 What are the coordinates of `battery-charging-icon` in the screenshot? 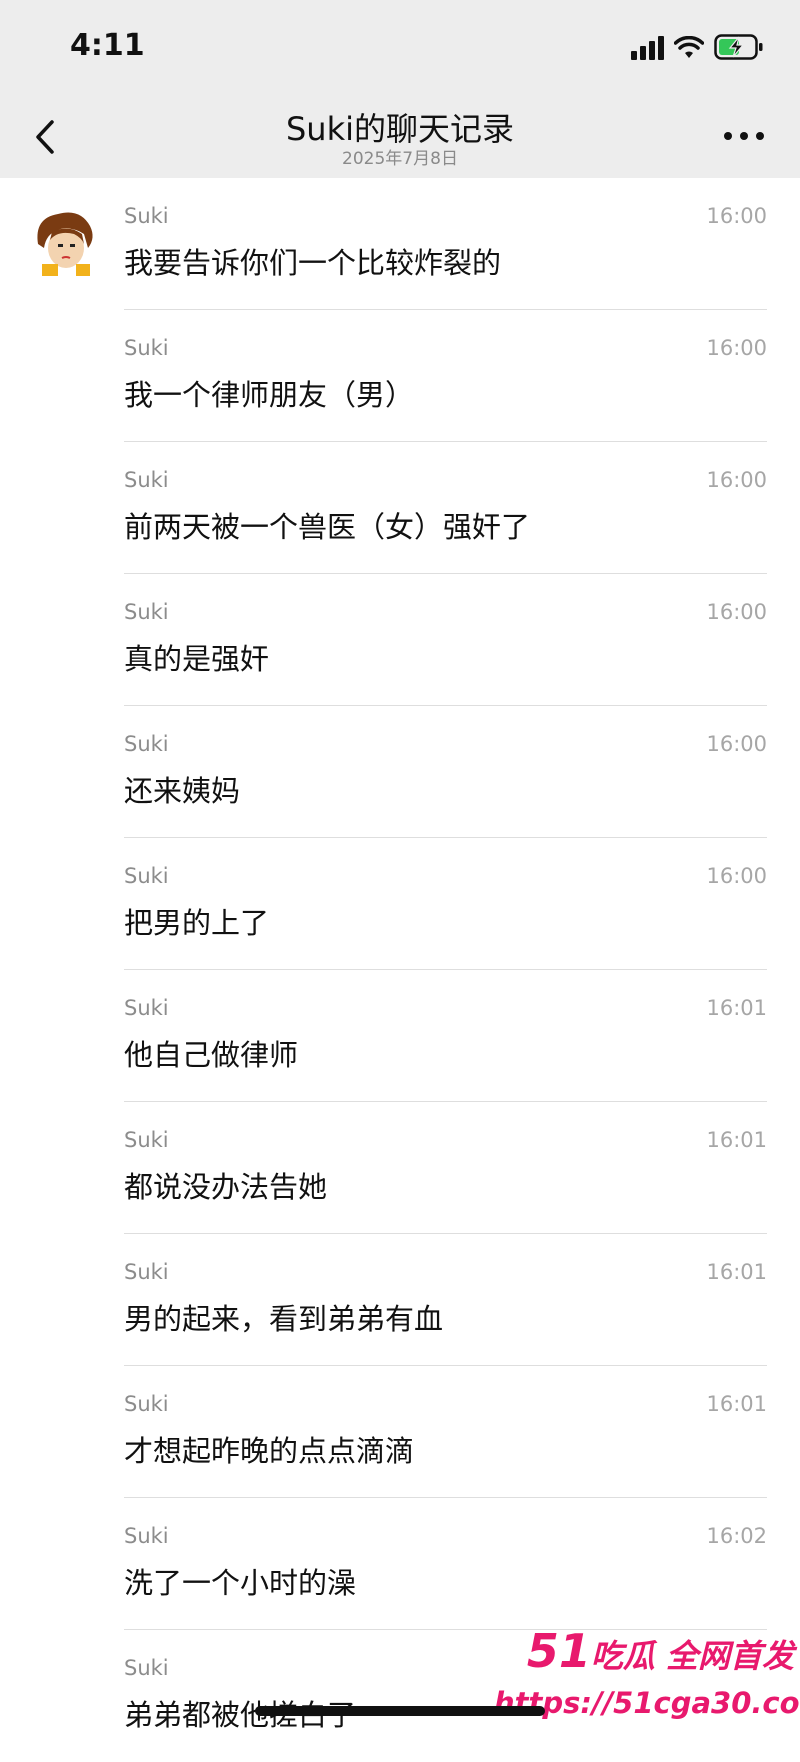 It's located at (738, 47).